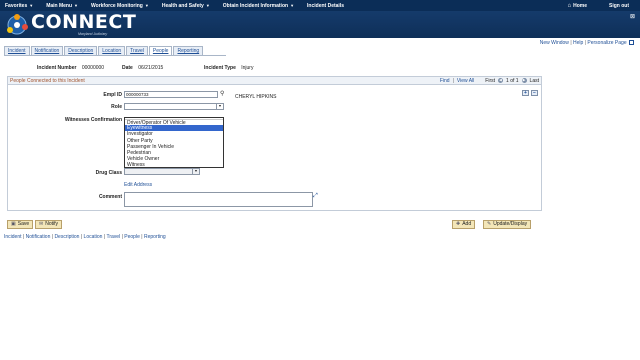  Describe the element at coordinates (17, 50) in the screenshot. I see `tab-incident: Incident` at that location.